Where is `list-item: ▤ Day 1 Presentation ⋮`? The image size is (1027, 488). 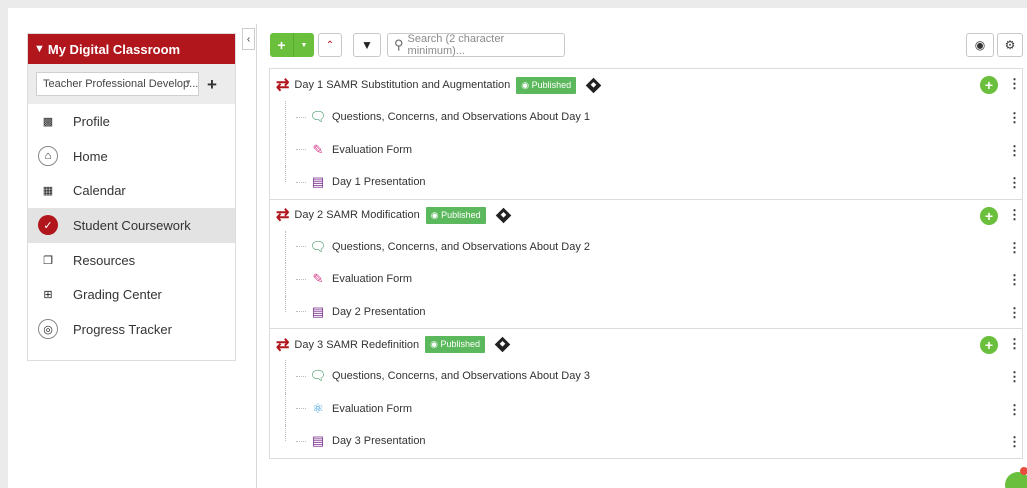 list-item: ▤ Day 1 Presentation ⋮ is located at coordinates (646, 182).